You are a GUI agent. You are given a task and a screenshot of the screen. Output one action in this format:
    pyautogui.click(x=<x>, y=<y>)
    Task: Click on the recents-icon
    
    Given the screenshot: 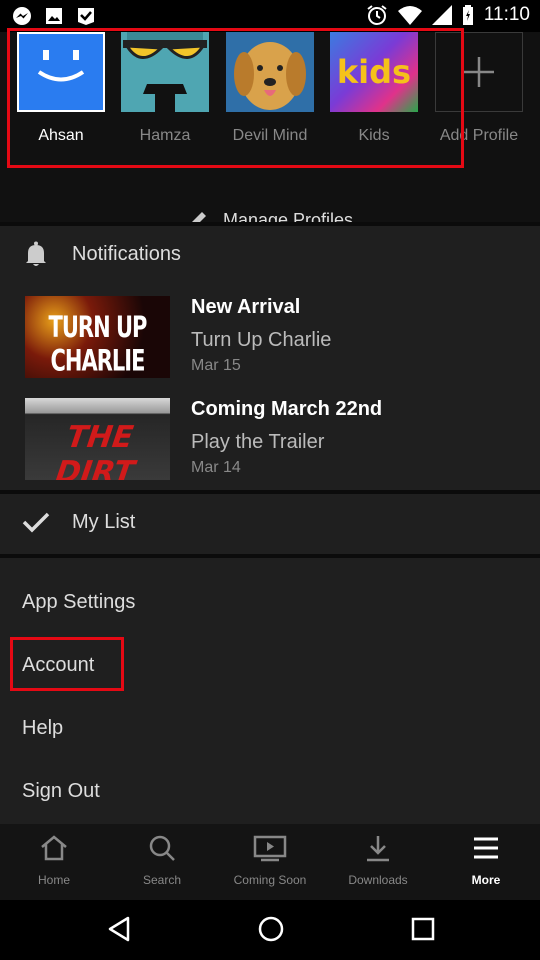 What is the action you would take?
    pyautogui.click(x=423, y=929)
    